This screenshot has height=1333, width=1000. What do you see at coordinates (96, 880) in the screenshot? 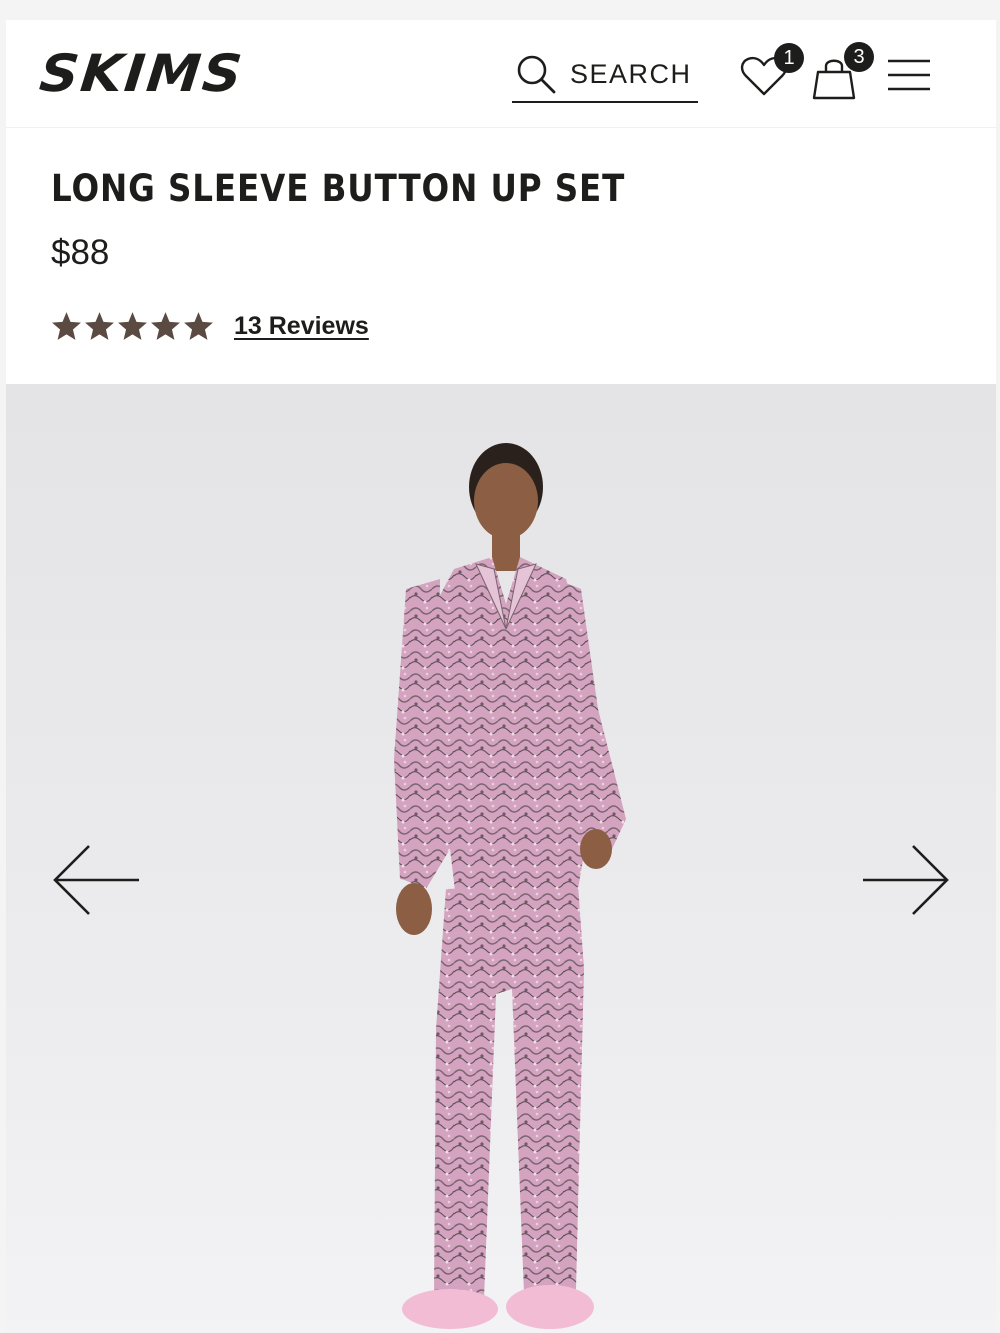
I see `arrow-left-icon` at bounding box center [96, 880].